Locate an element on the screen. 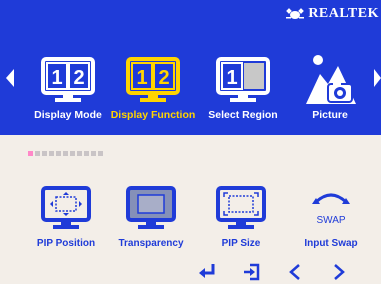  page-indicator is located at coordinates (66, 149).